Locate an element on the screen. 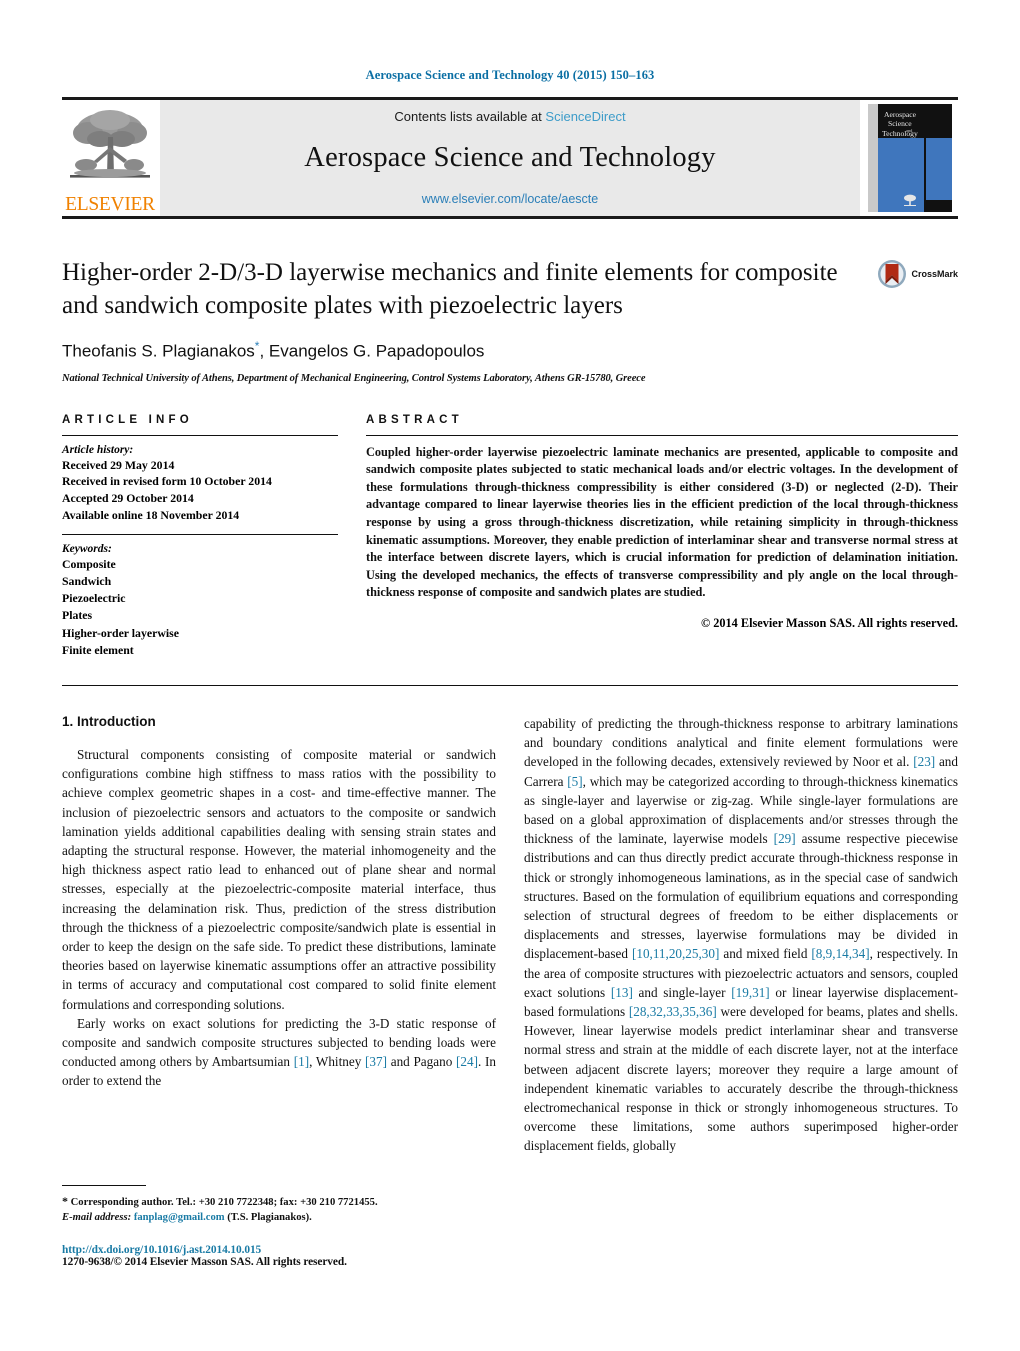  elsevier-logo: ELSEVIER is located at coordinates (110, 158).